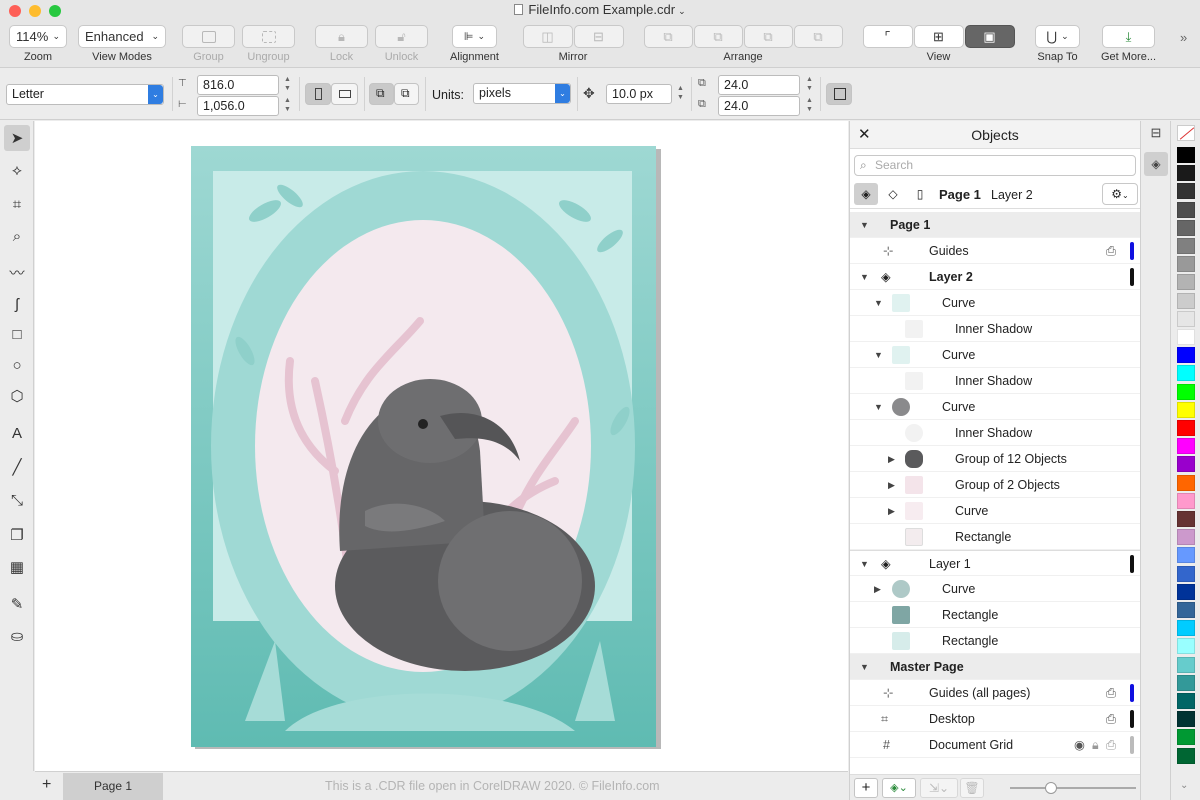 The height and width of the screenshot is (800, 1200). What do you see at coordinates (866, 194) in the screenshot?
I see `page-layer-view-button: ◈` at bounding box center [866, 194].